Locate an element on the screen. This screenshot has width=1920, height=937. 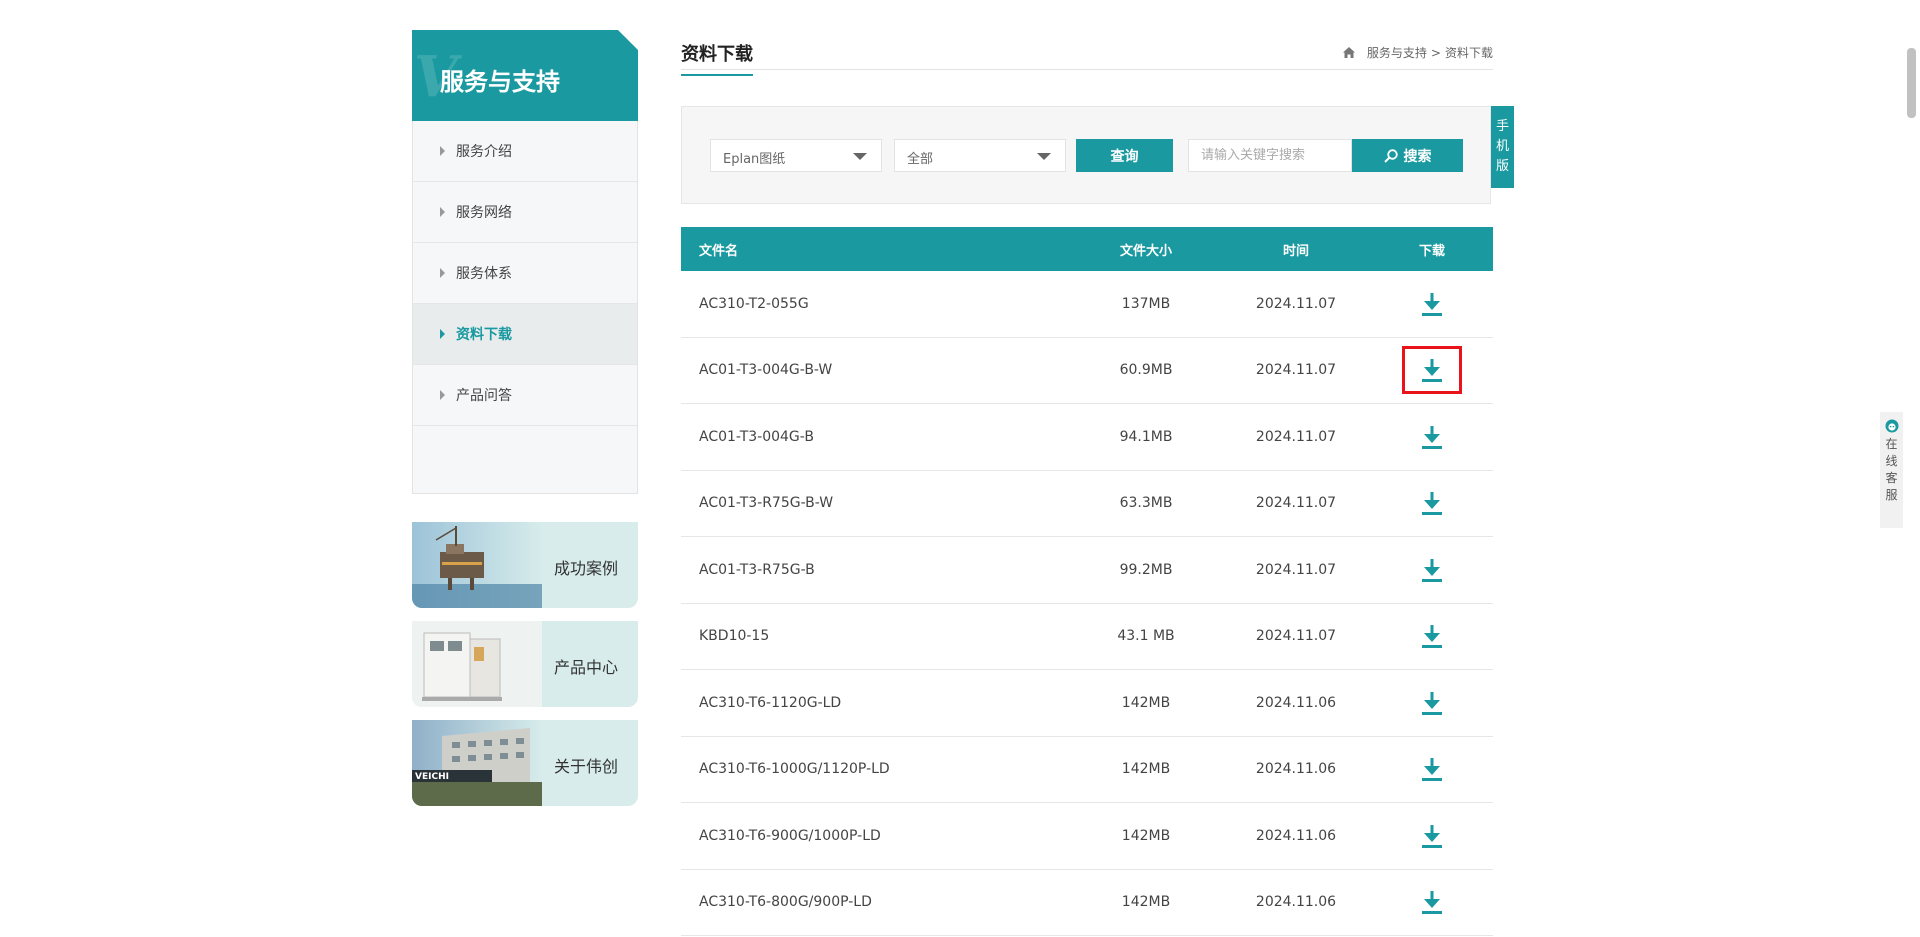
category-select-value: Eplan图纸 is located at coordinates (754, 159).